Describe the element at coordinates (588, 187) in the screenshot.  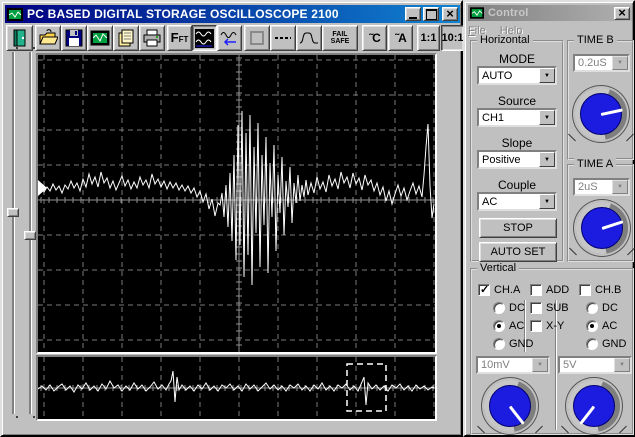
I see `time-a-value: 2uS` at that location.